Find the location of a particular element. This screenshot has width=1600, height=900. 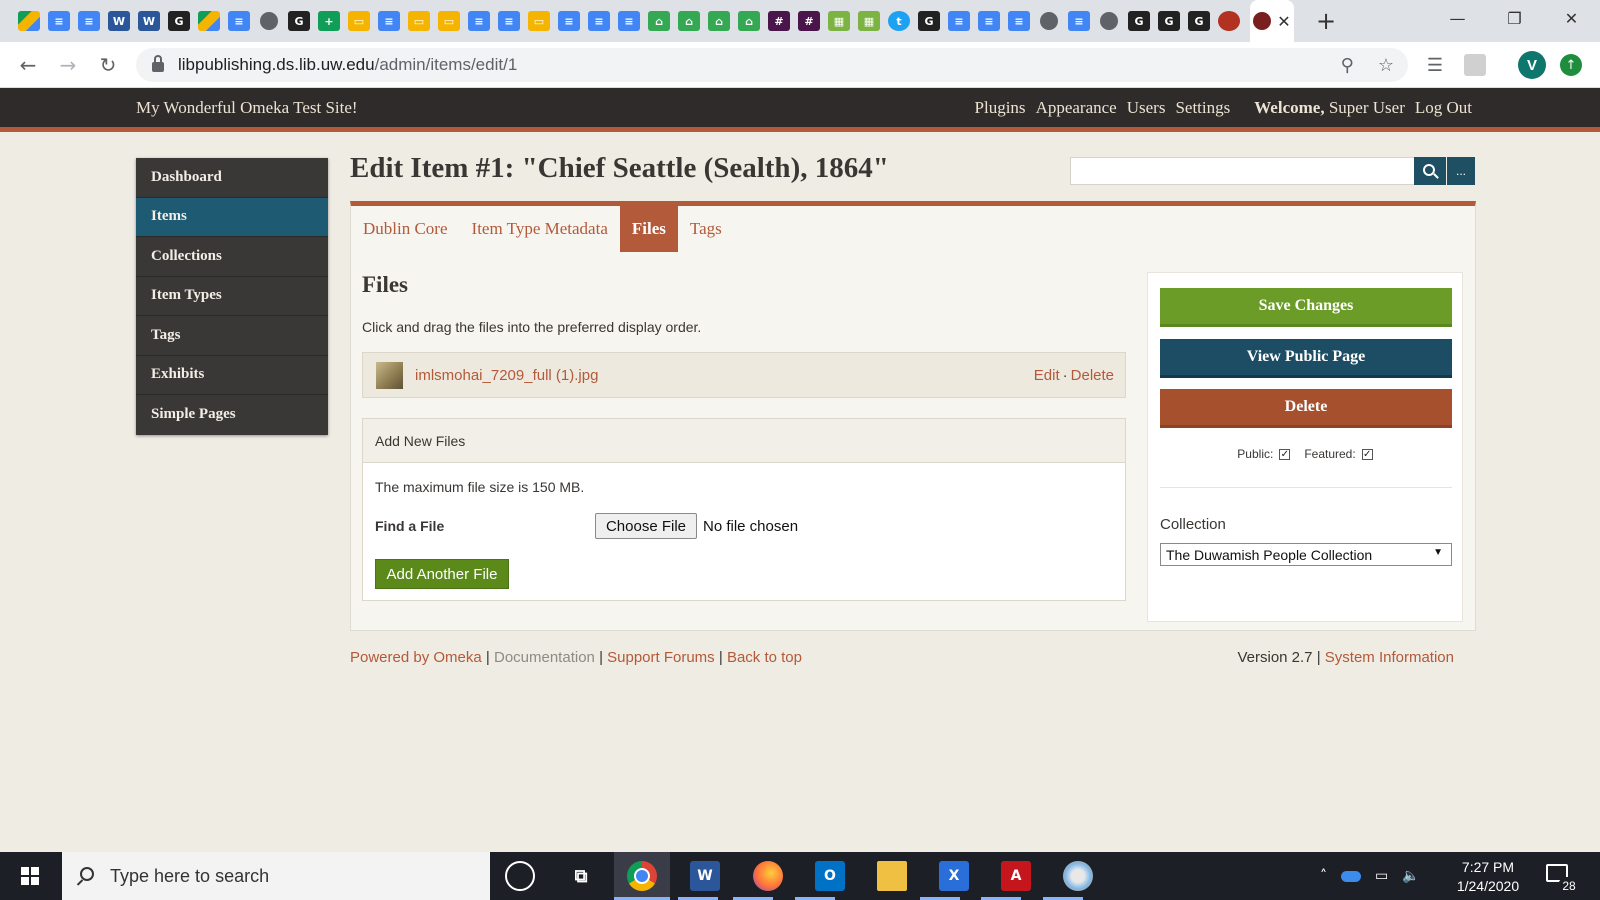

firefox-icon is located at coordinates (768, 876).